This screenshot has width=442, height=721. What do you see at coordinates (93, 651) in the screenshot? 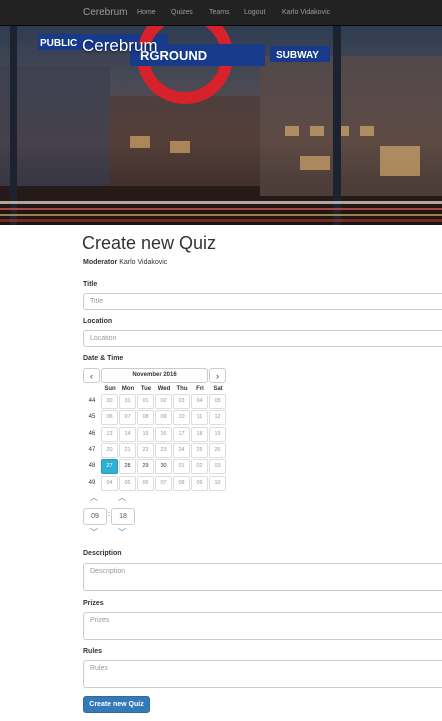
I see `rules-label: Rules` at bounding box center [93, 651].